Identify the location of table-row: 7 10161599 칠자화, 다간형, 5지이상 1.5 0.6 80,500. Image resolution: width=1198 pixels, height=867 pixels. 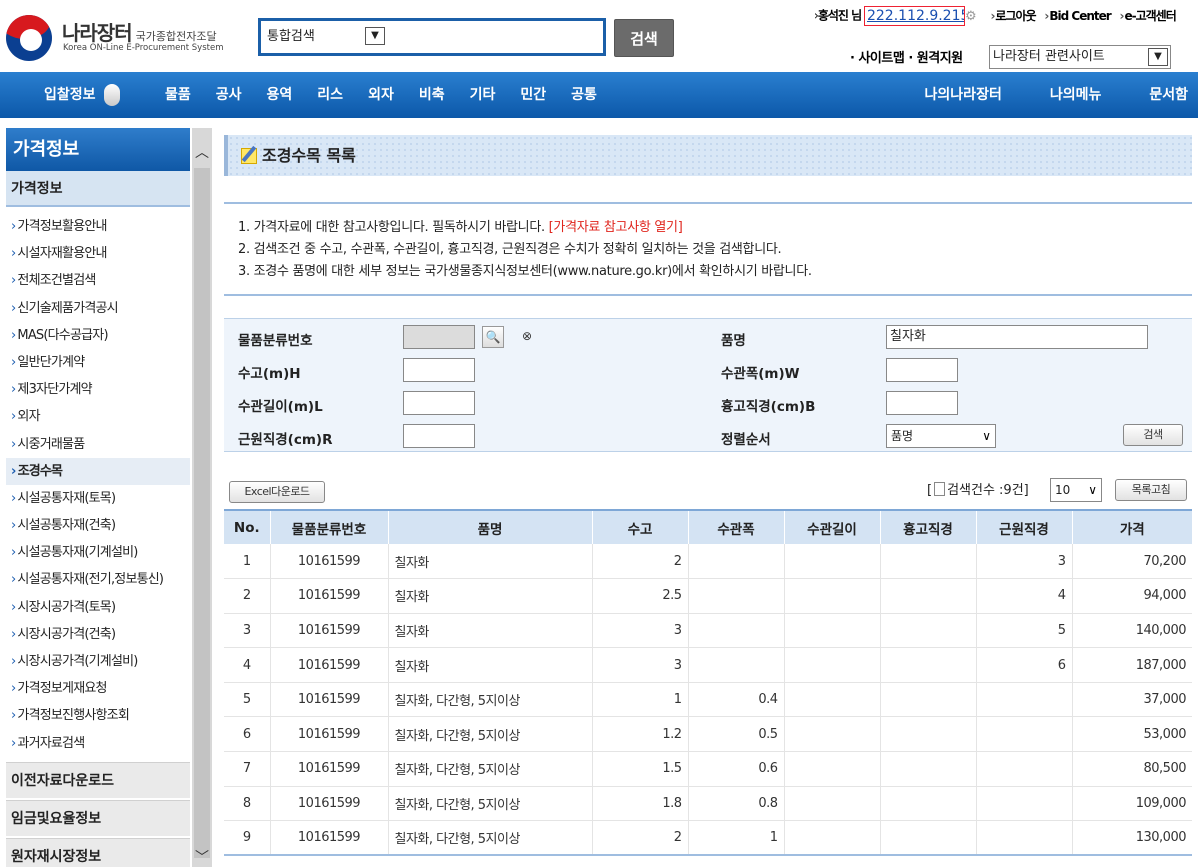
(708, 769).